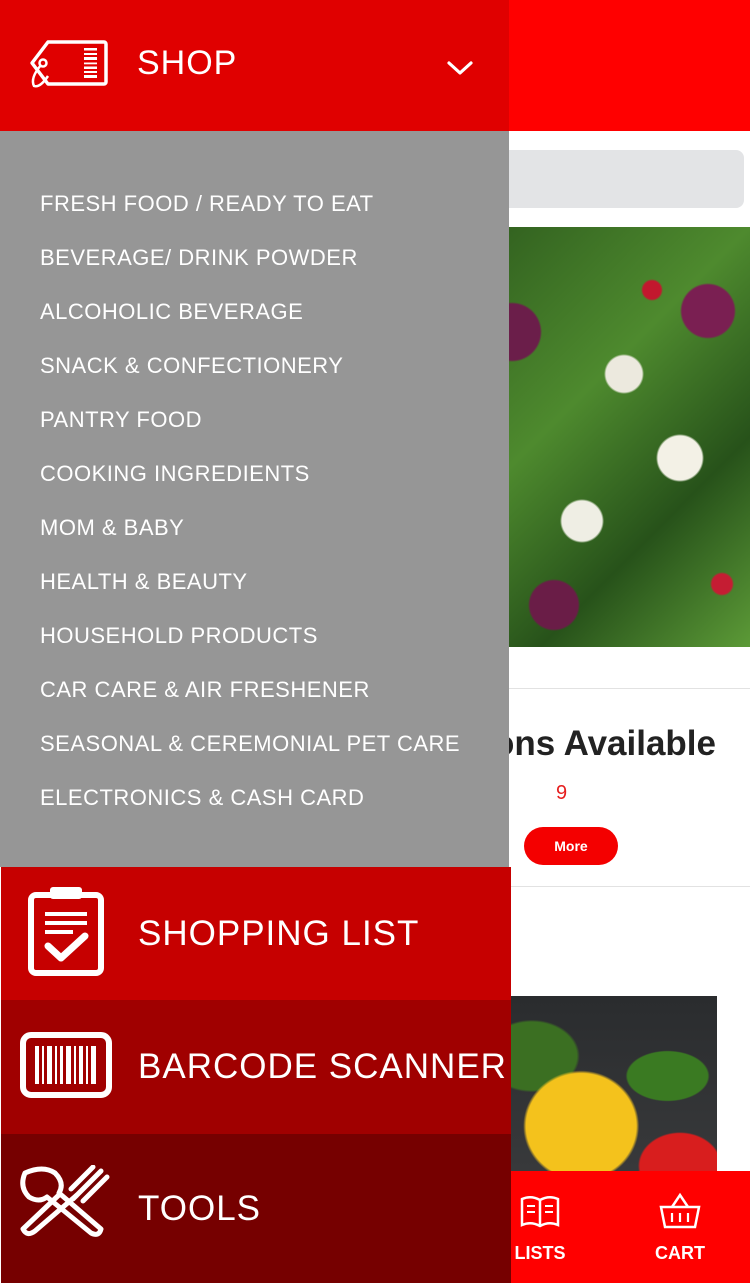 The width and height of the screenshot is (750, 1283). I want to click on tools-menu-item: TOOLS, so click(256, 1208).